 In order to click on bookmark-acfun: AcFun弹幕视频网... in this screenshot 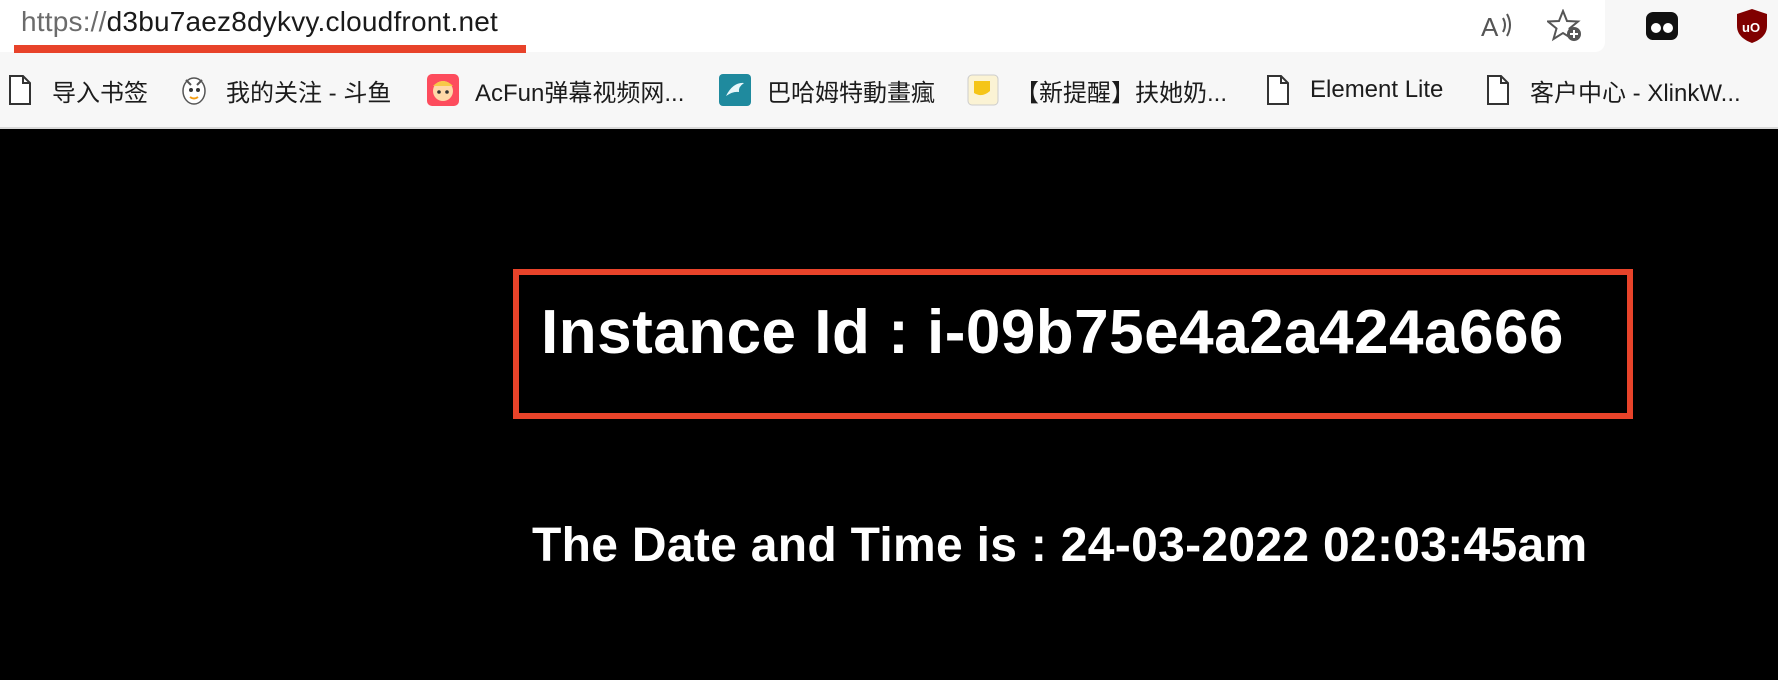, I will do `click(555, 90)`.